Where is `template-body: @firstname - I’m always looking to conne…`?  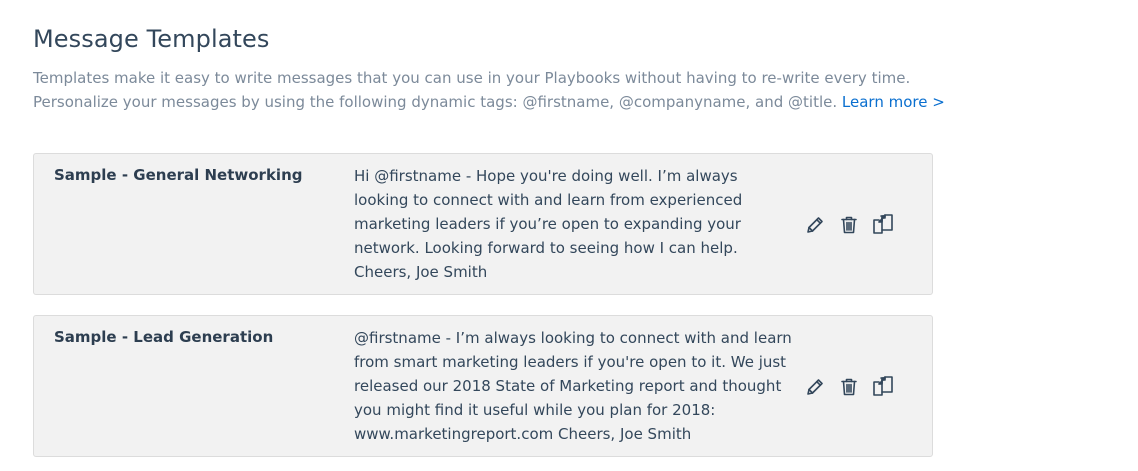
template-body: @firstname - I’m always looking to conne… is located at coordinates (573, 386).